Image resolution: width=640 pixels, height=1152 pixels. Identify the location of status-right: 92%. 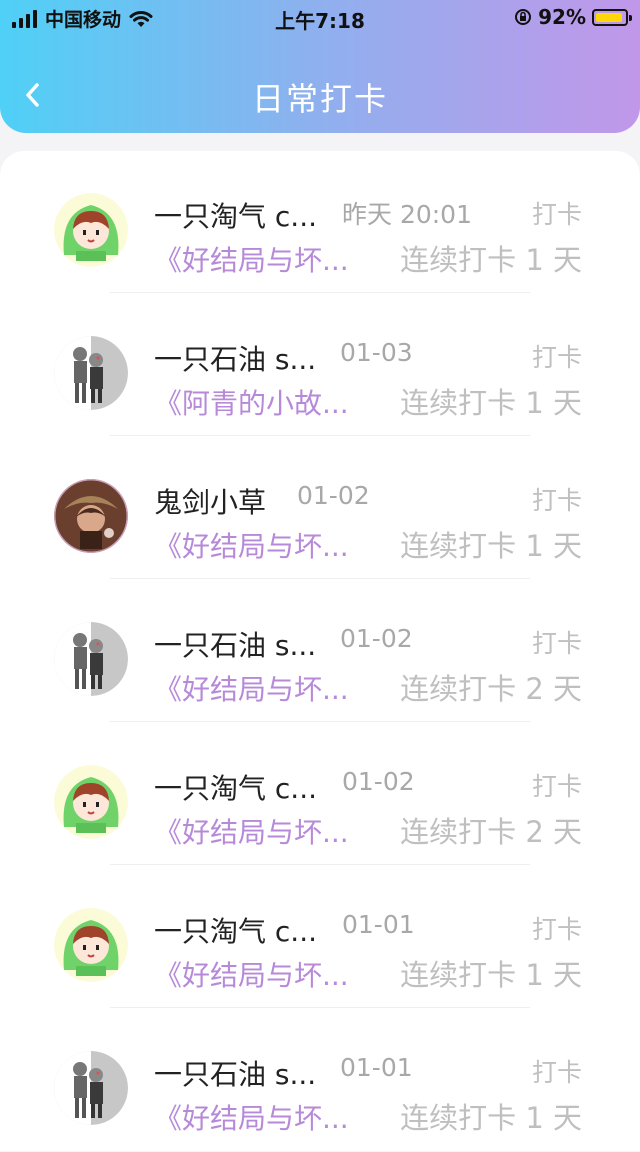
(573, 17).